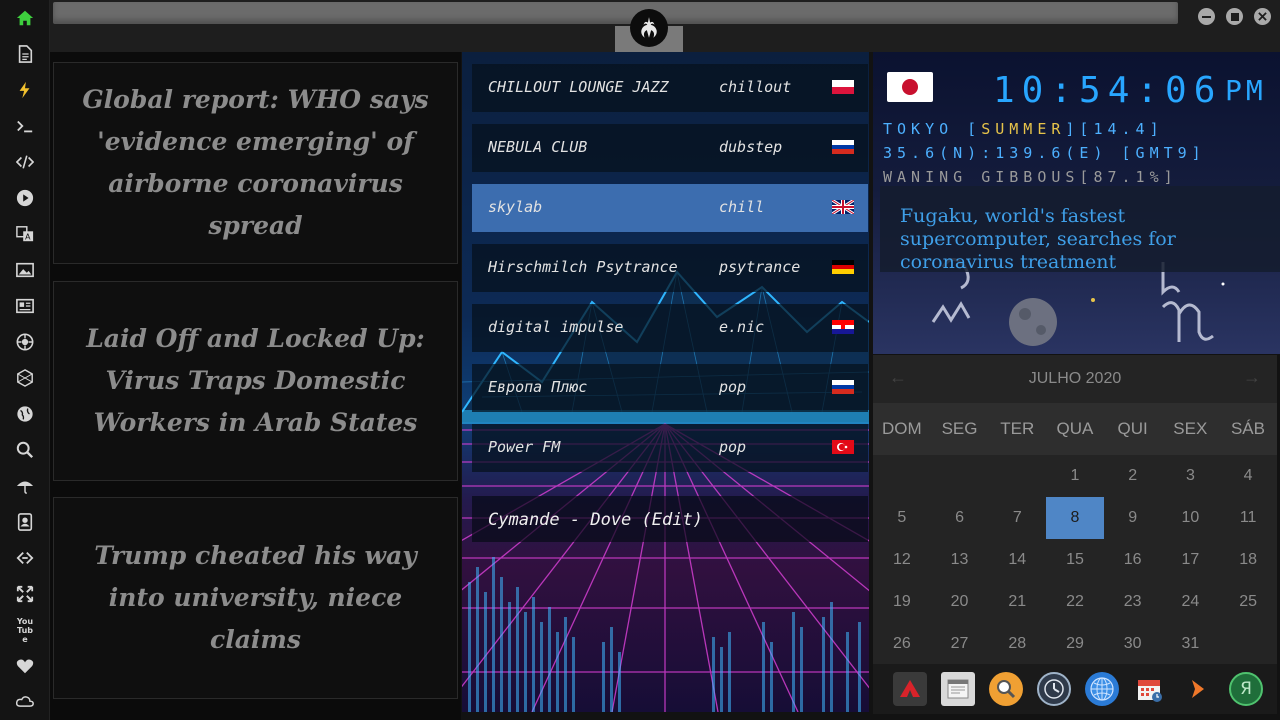 This screenshot has width=1280, height=720. I want to click on season-label: SUMMER, so click(1023, 129).